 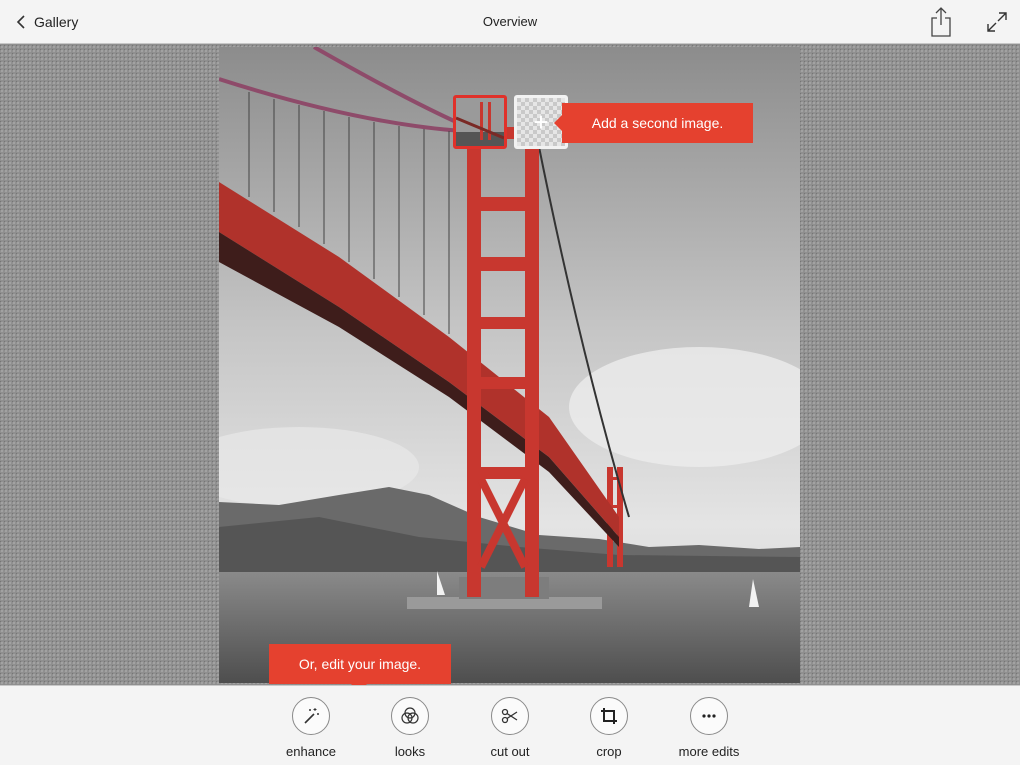 I want to click on magic-wand-icon, so click(x=311, y=716).